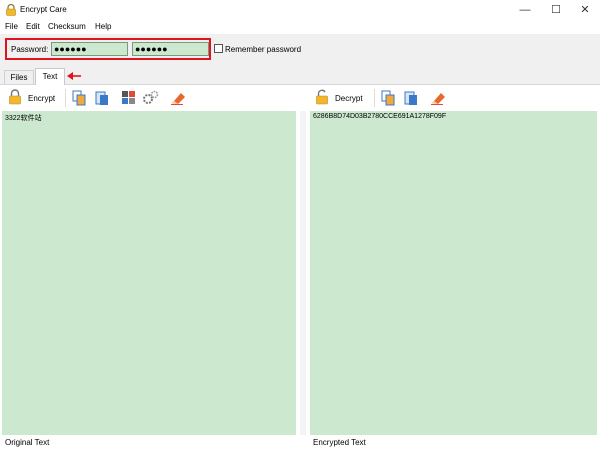 The image size is (600, 452). I want to click on password-input: ●●●●●●, so click(89, 49).